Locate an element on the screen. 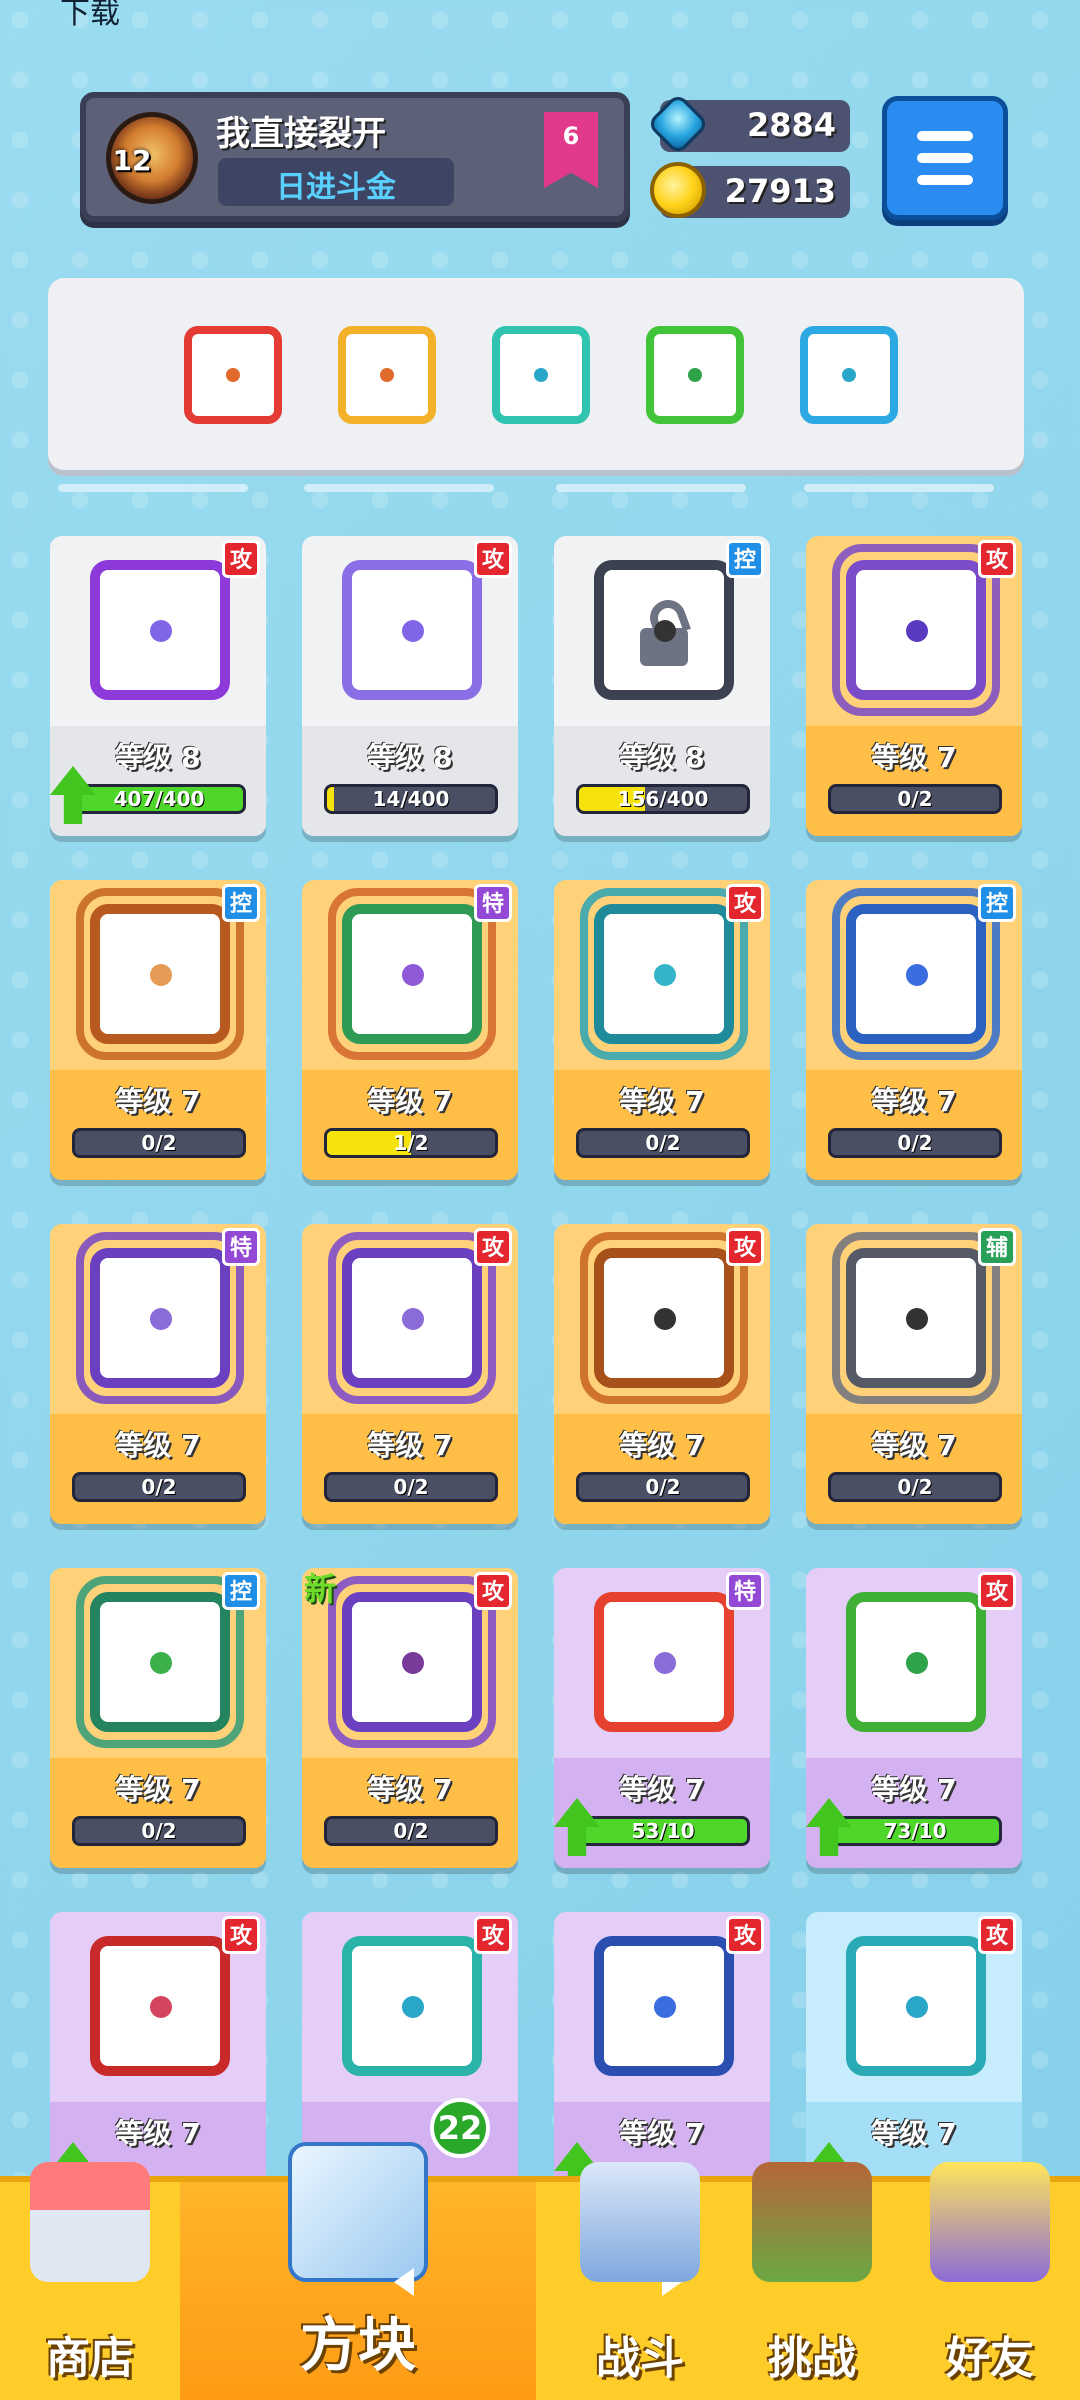 The image size is (1080, 2400). upgrade-progress-bar: 156/400 is located at coordinates (663, 799).